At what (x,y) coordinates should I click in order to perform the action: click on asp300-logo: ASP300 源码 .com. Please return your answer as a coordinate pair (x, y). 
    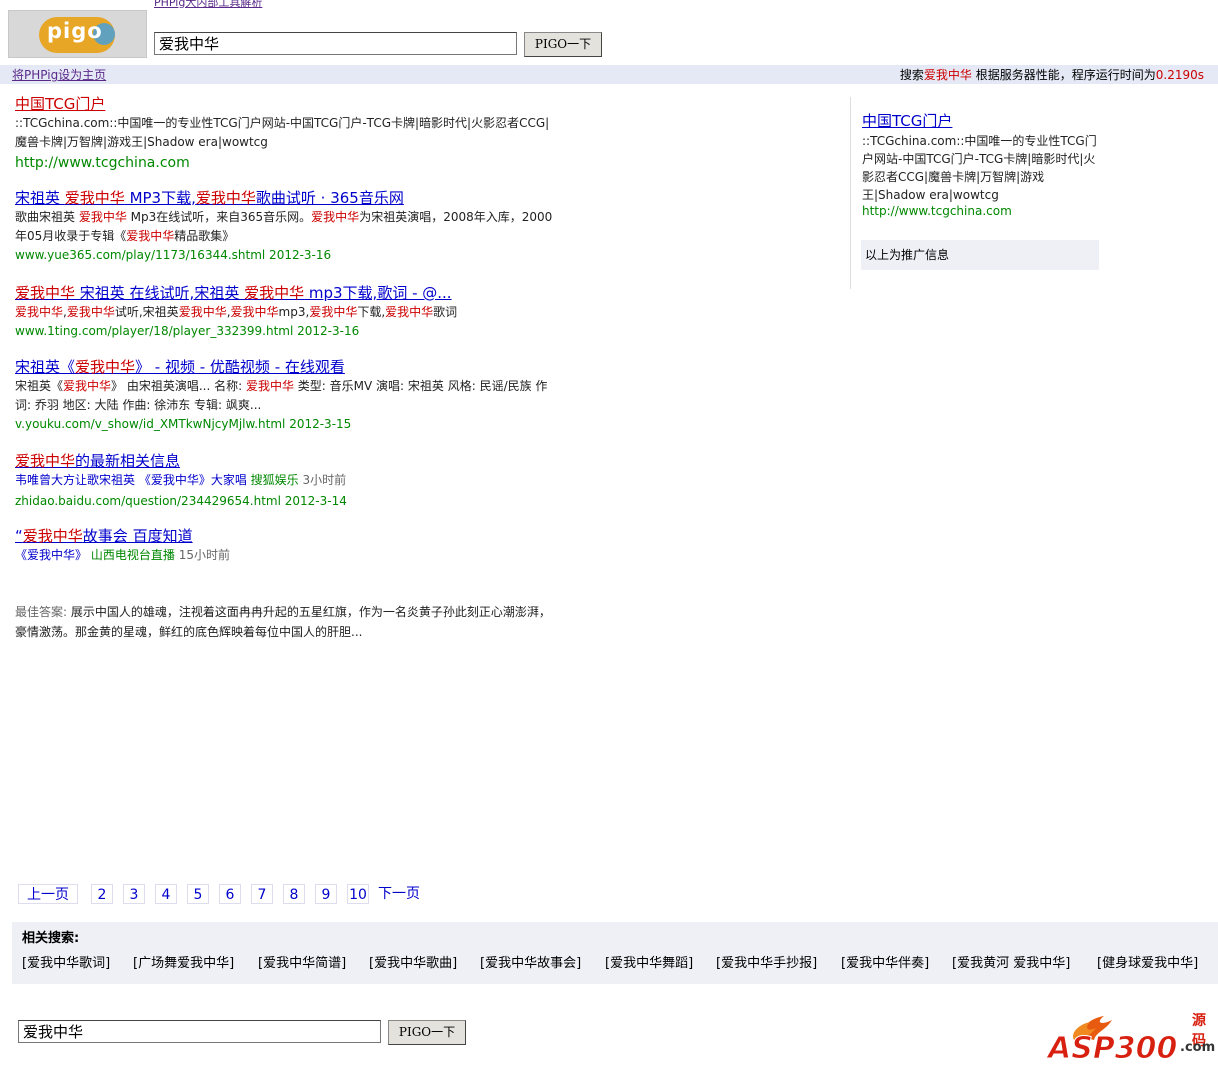
    Looking at the image, I should click on (1131, 1036).